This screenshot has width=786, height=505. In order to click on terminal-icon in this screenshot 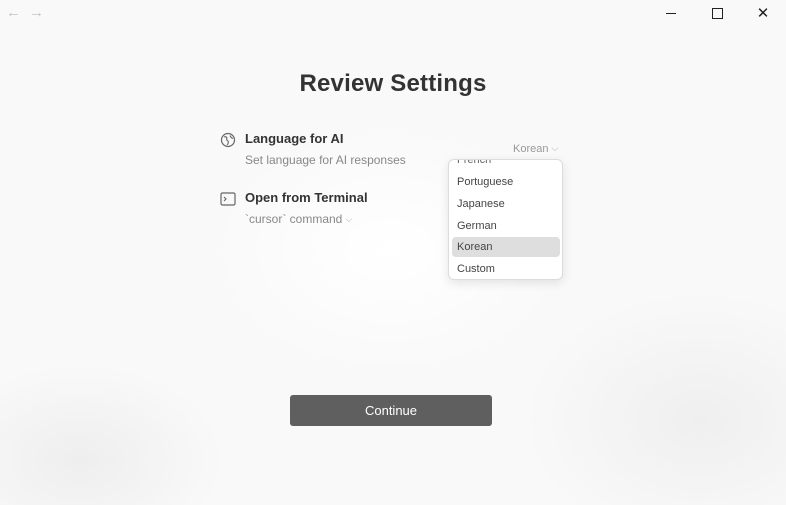, I will do `click(228, 199)`.